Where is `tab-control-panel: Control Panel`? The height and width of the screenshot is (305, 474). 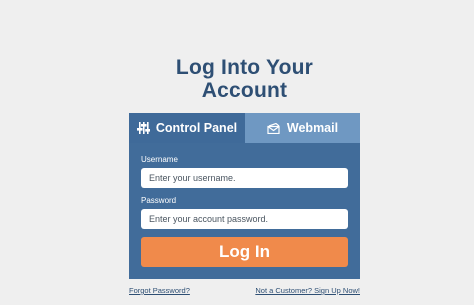 tab-control-panel: Control Panel is located at coordinates (187, 128).